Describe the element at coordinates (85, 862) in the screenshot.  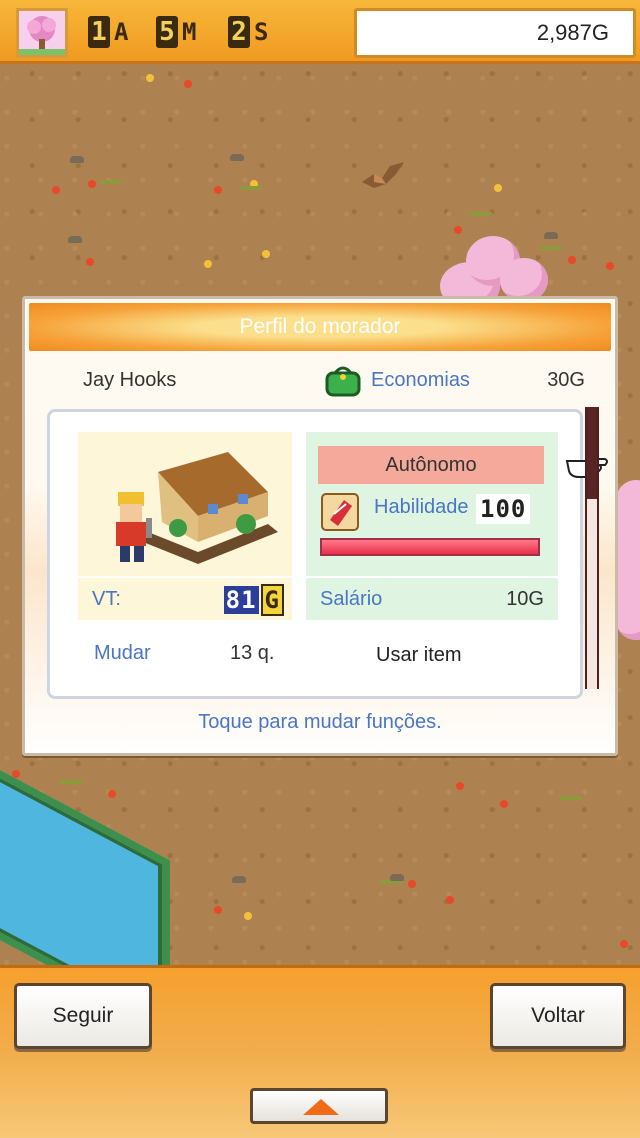
I see `swimming-pool` at that location.